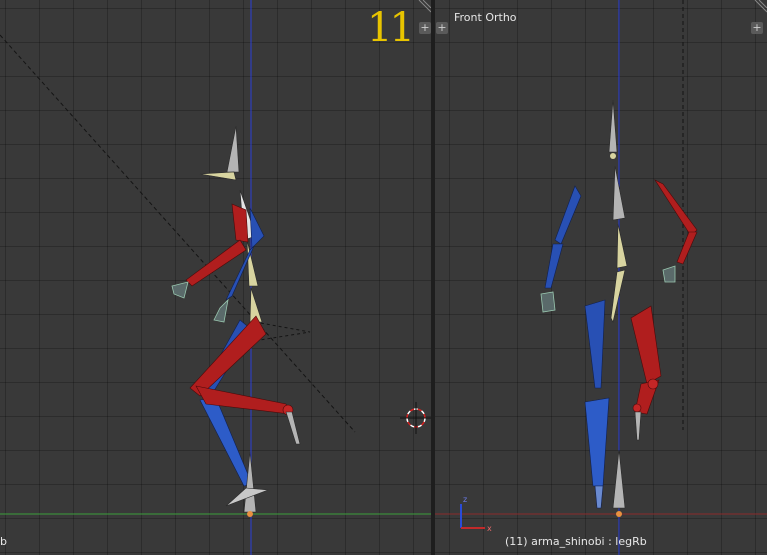 The width and height of the screenshot is (767, 555). I want to click on frame-number: 11, so click(391, 28).